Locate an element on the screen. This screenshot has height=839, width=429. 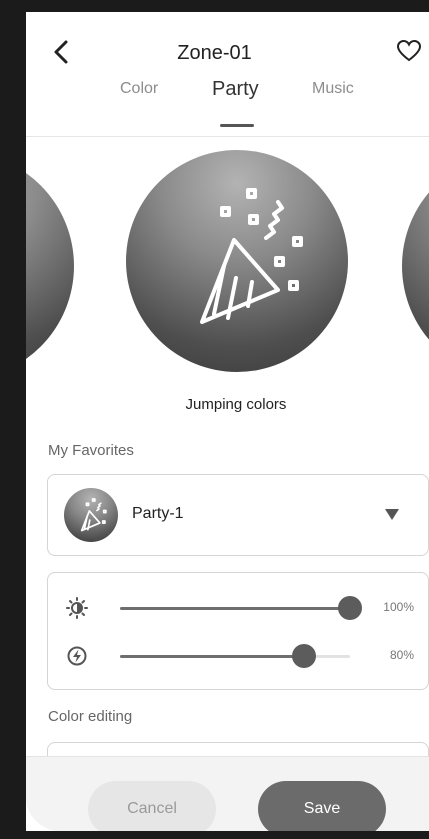
brightness-slider-row: 100% is located at coordinates (238, 608).